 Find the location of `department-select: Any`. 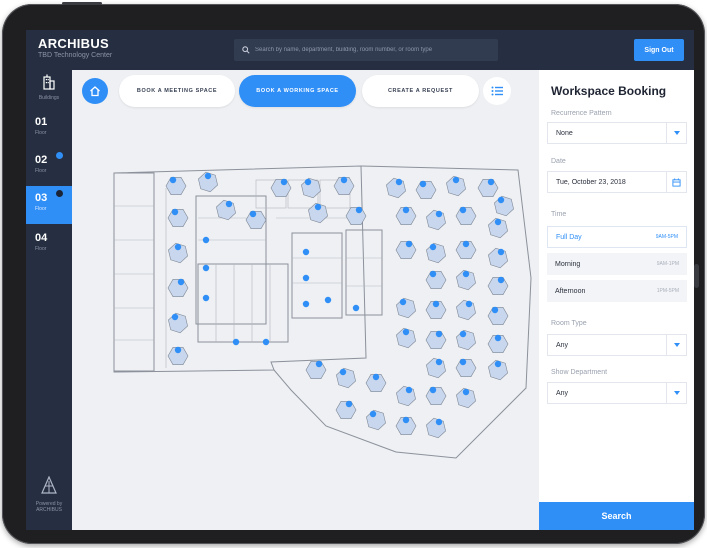

department-select: Any is located at coordinates (617, 393).